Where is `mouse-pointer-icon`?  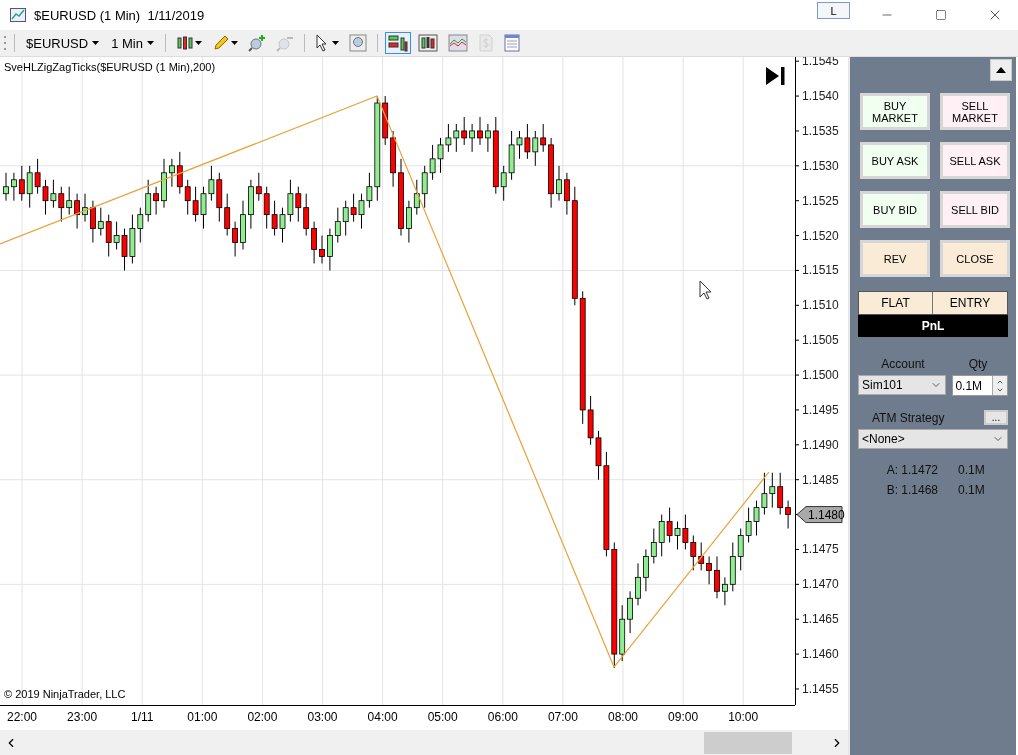 mouse-pointer-icon is located at coordinates (705, 290).